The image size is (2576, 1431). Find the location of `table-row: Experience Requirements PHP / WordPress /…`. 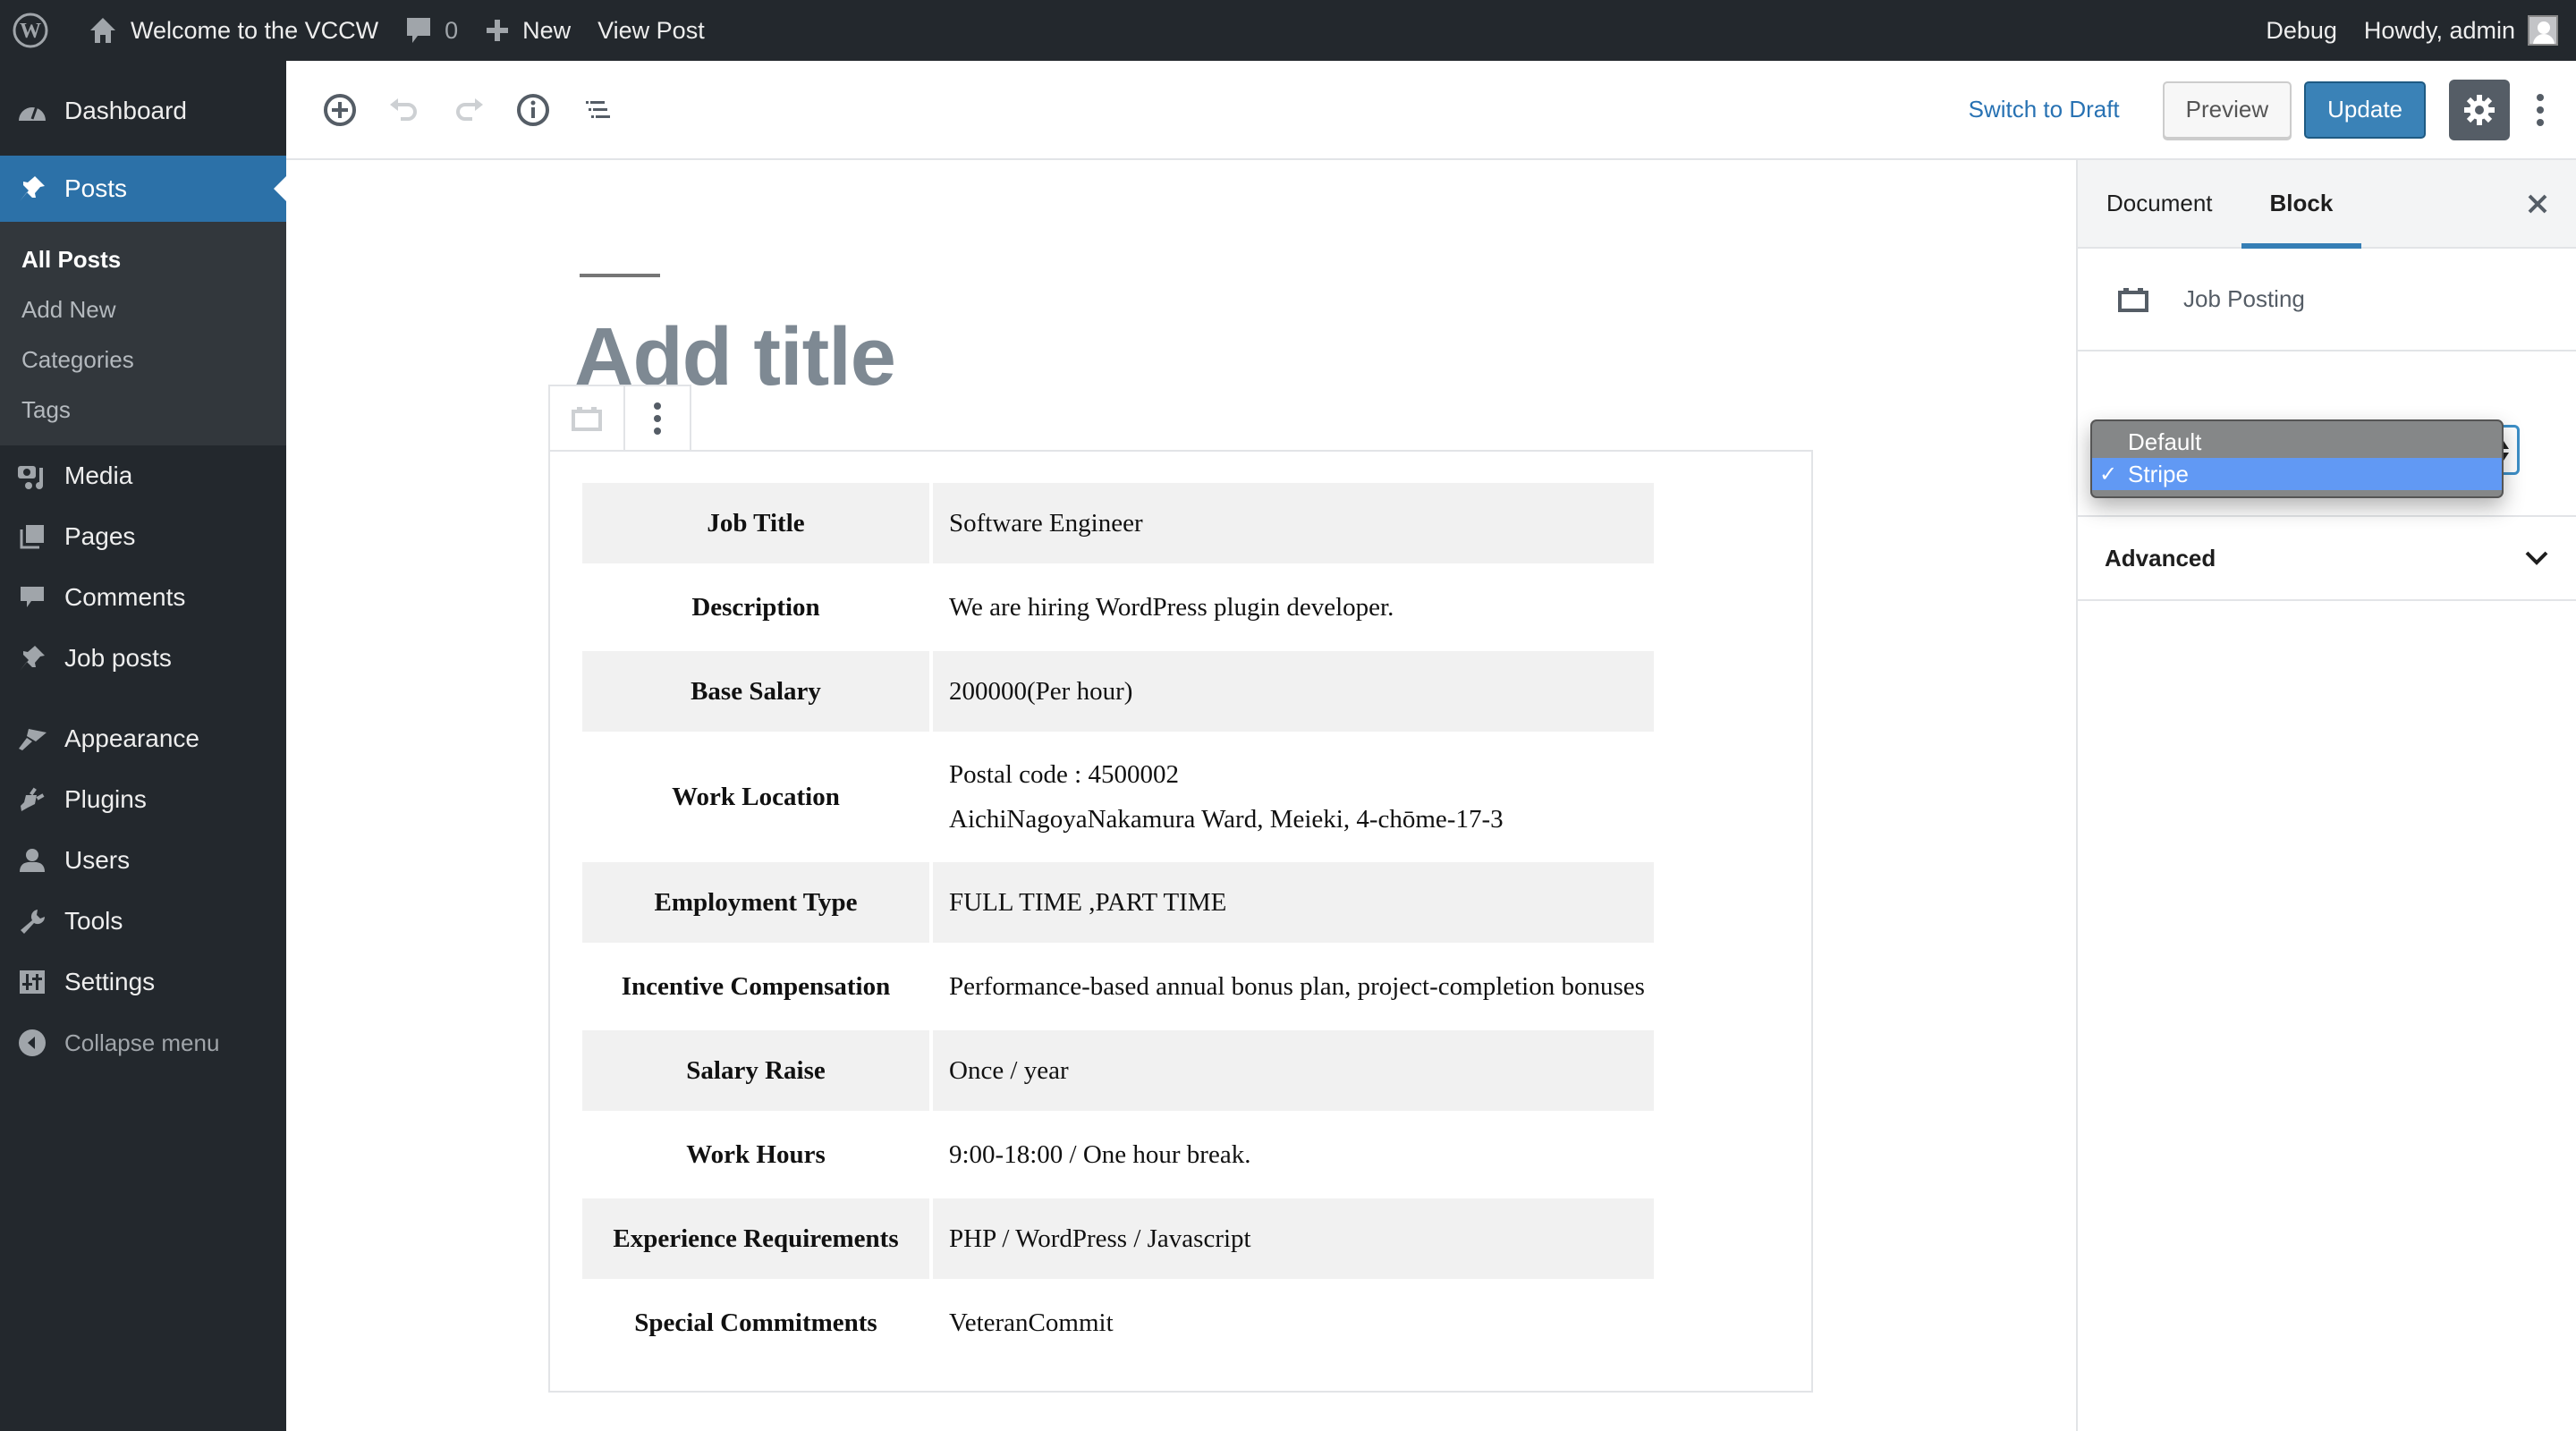

table-row: Experience Requirements PHP / WordPress /… is located at coordinates (1118, 1239).